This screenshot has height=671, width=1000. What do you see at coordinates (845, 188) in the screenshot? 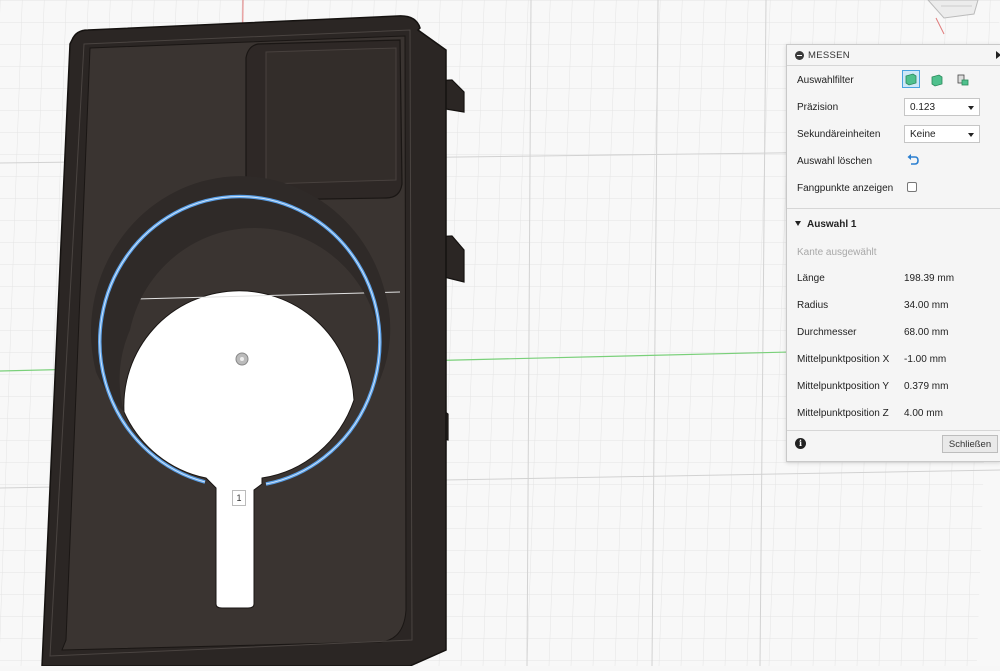
I see `snap-points-label: Fangpunkte anzeigen` at bounding box center [845, 188].